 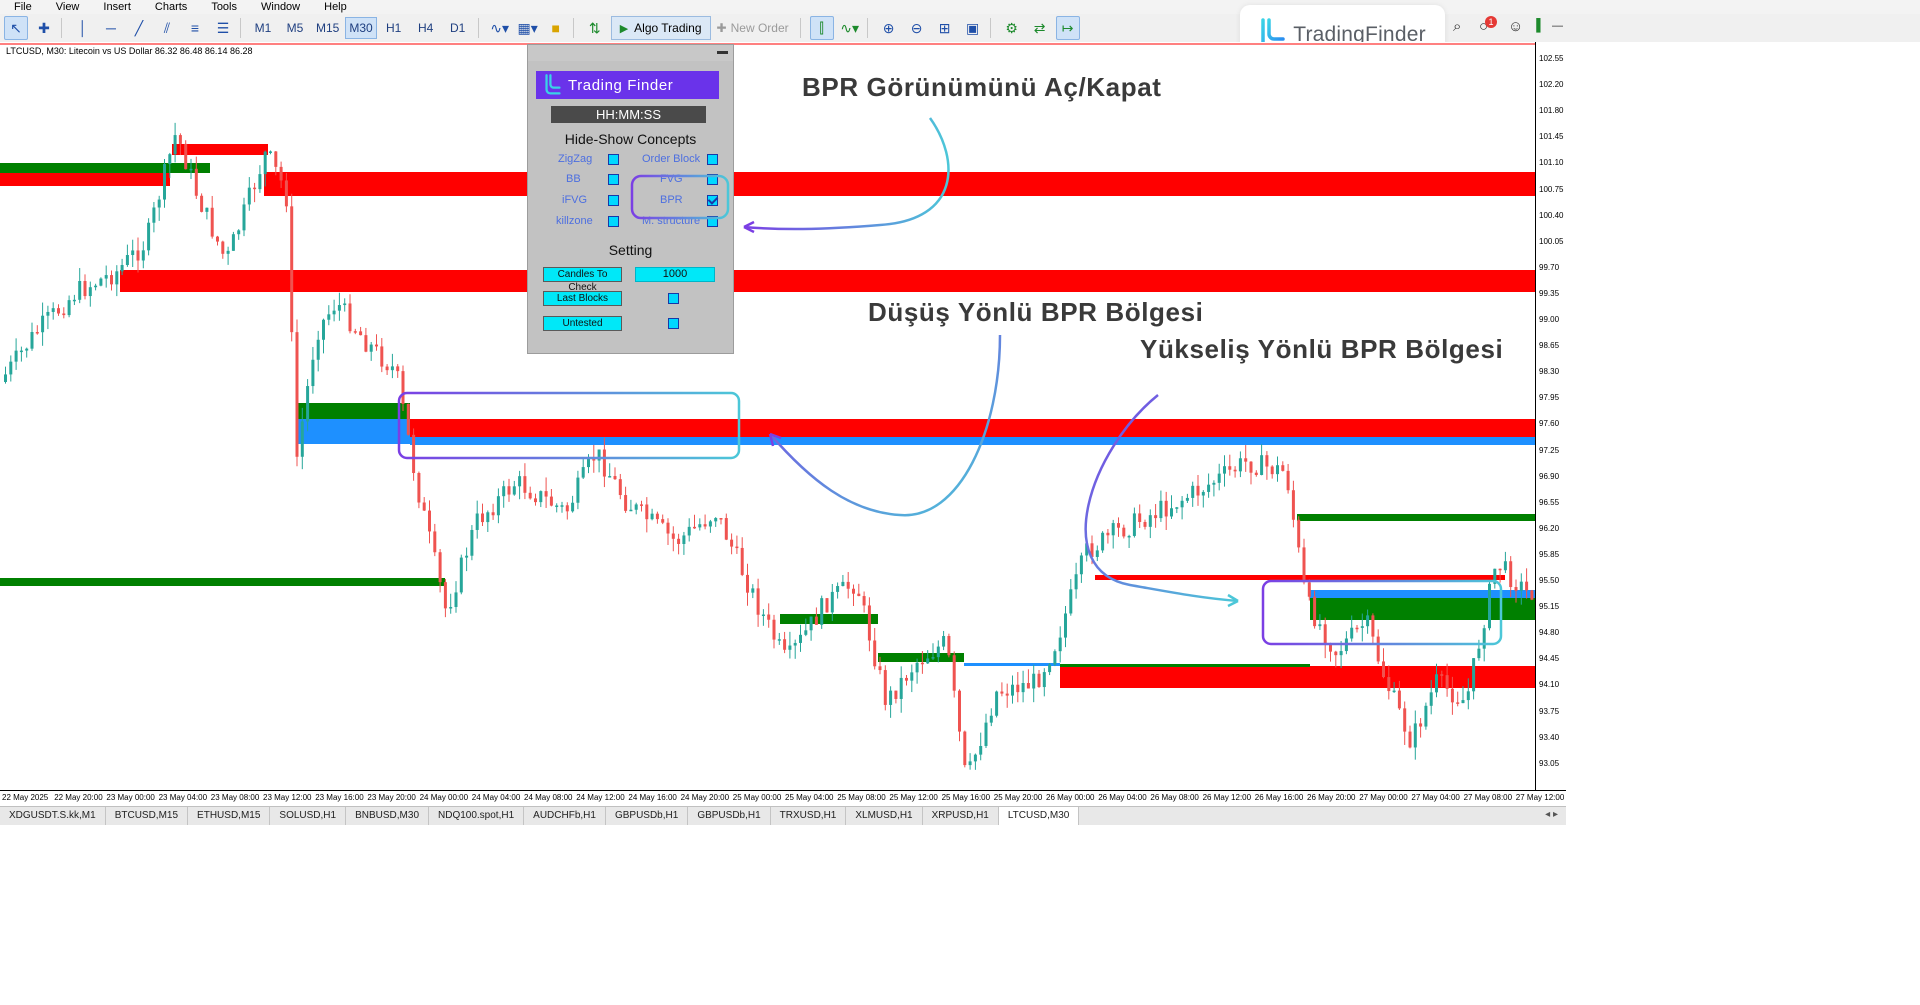 What do you see at coordinates (229, 816) in the screenshot?
I see `symbol-tab: ETHUSD,M15` at bounding box center [229, 816].